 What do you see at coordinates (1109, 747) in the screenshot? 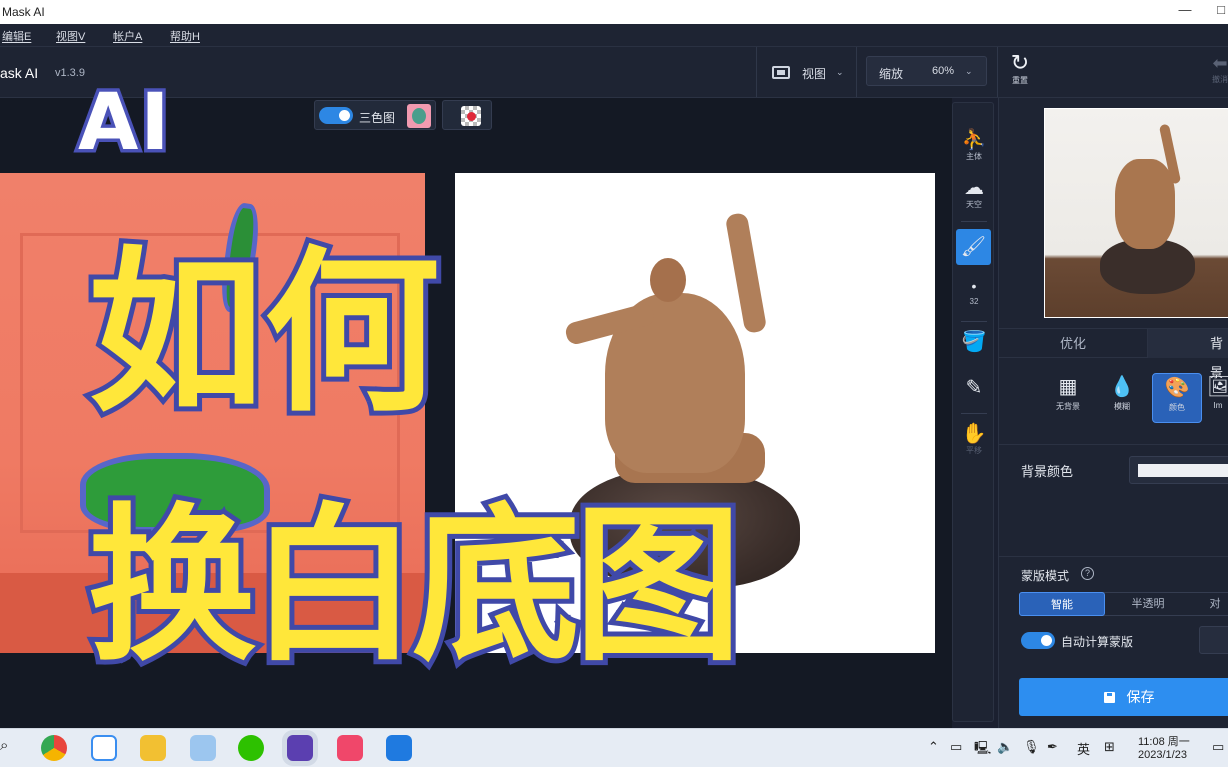
I see `ime-mode-icon: ⊞` at bounding box center [1109, 747].